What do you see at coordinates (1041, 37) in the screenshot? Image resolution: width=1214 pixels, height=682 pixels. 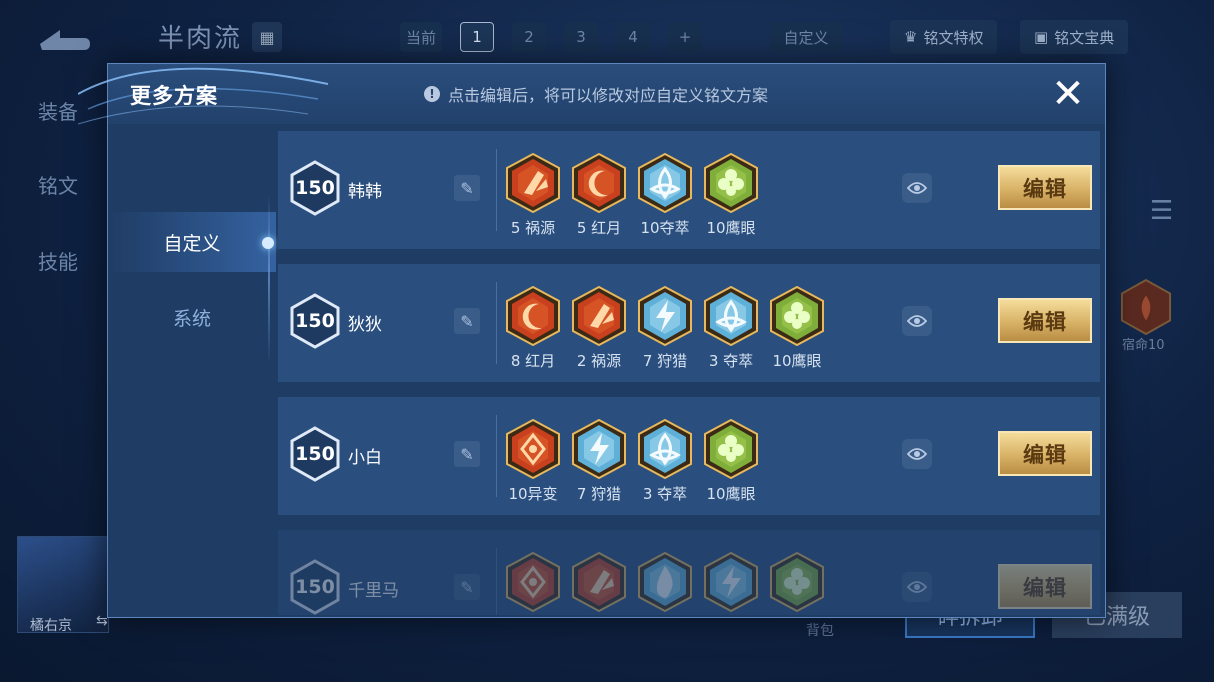 I see `book-icon: ▣` at bounding box center [1041, 37].